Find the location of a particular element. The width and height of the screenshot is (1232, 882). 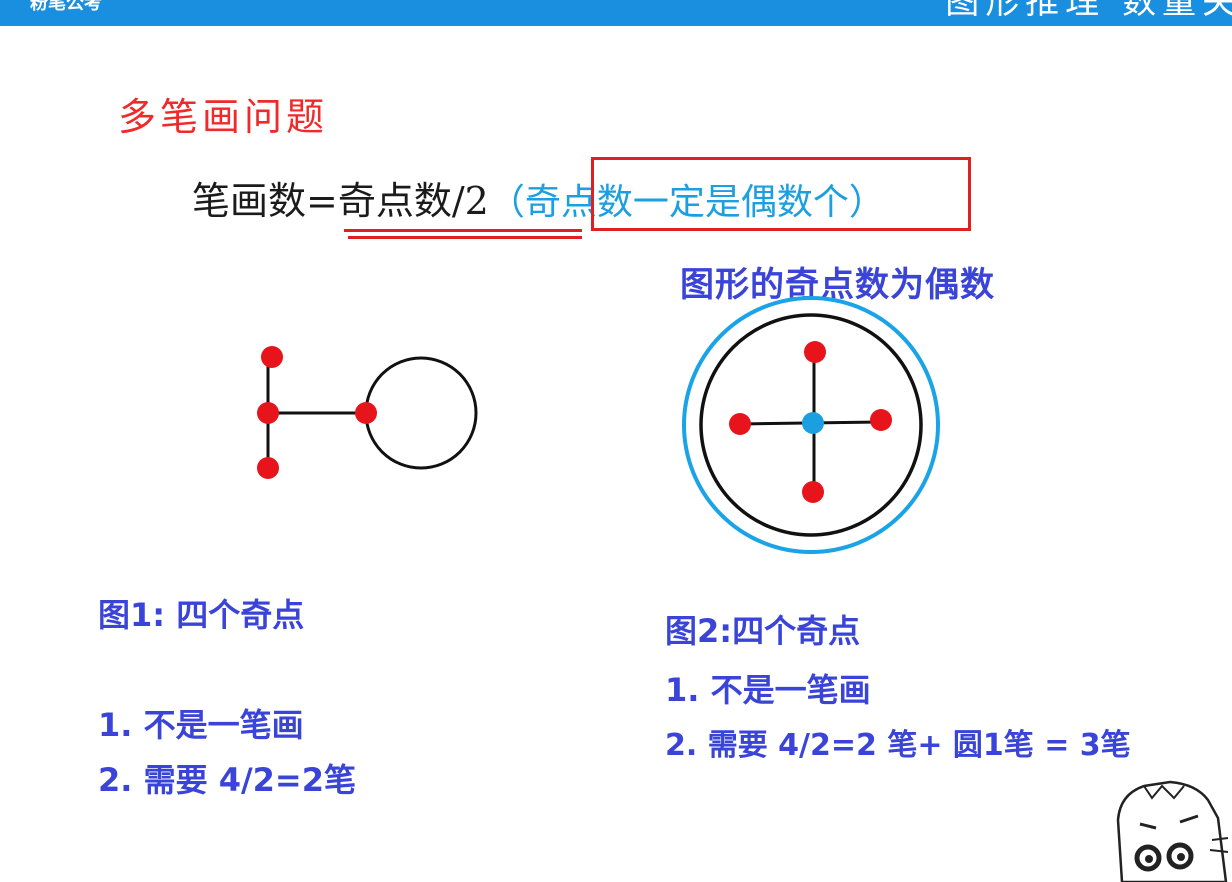

figure2-diagram is located at coordinates (811, 425).